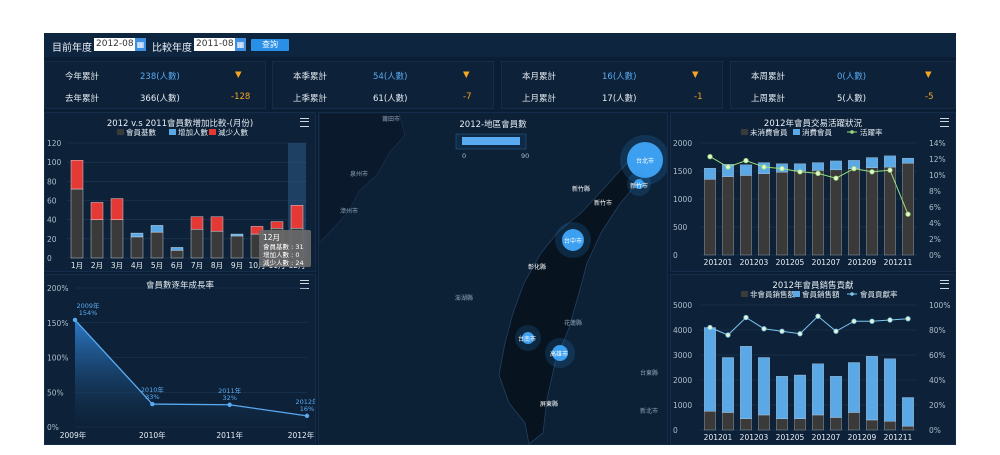 The image size is (1000, 455). What do you see at coordinates (862, 437) in the screenshot?
I see `x-tick-label: 201209` at bounding box center [862, 437].